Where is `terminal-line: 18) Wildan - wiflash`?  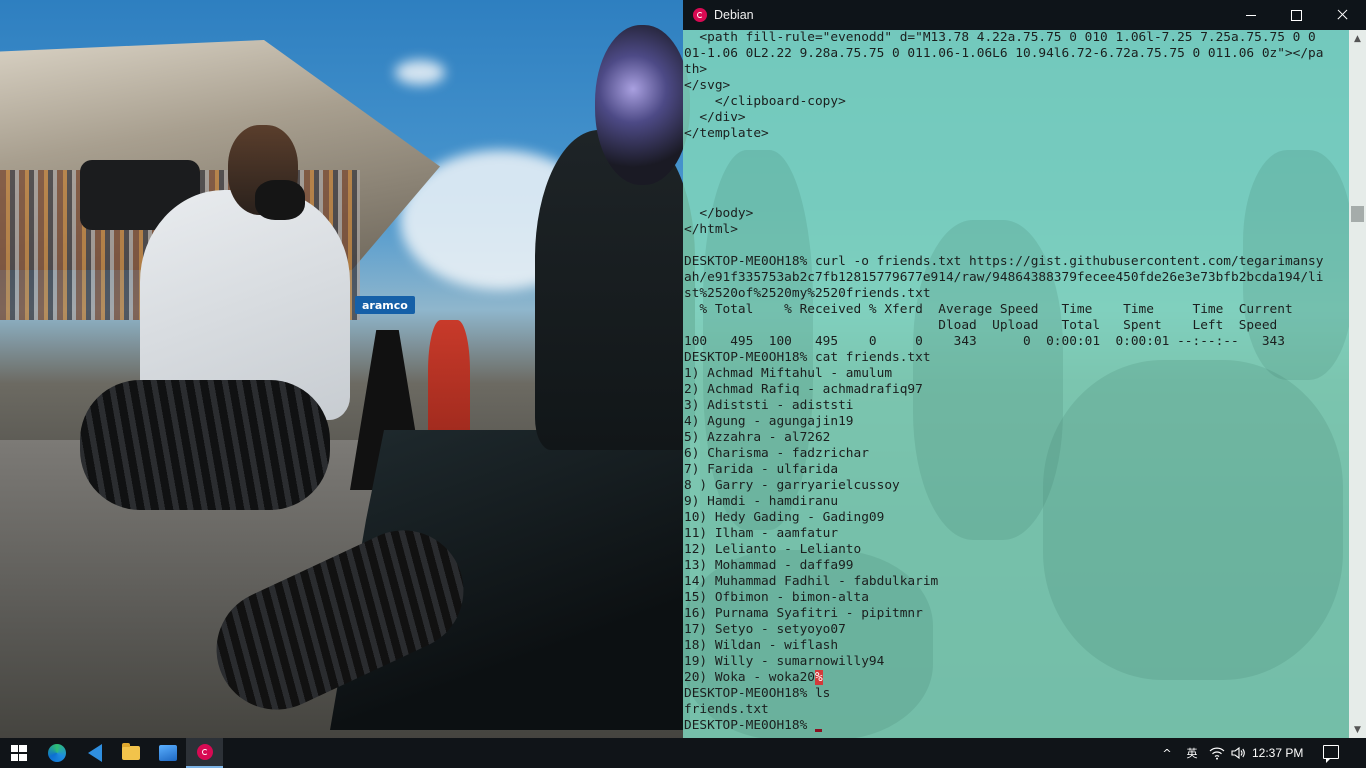
terminal-line: 18) Wildan - wiflash is located at coordinates (761, 645).